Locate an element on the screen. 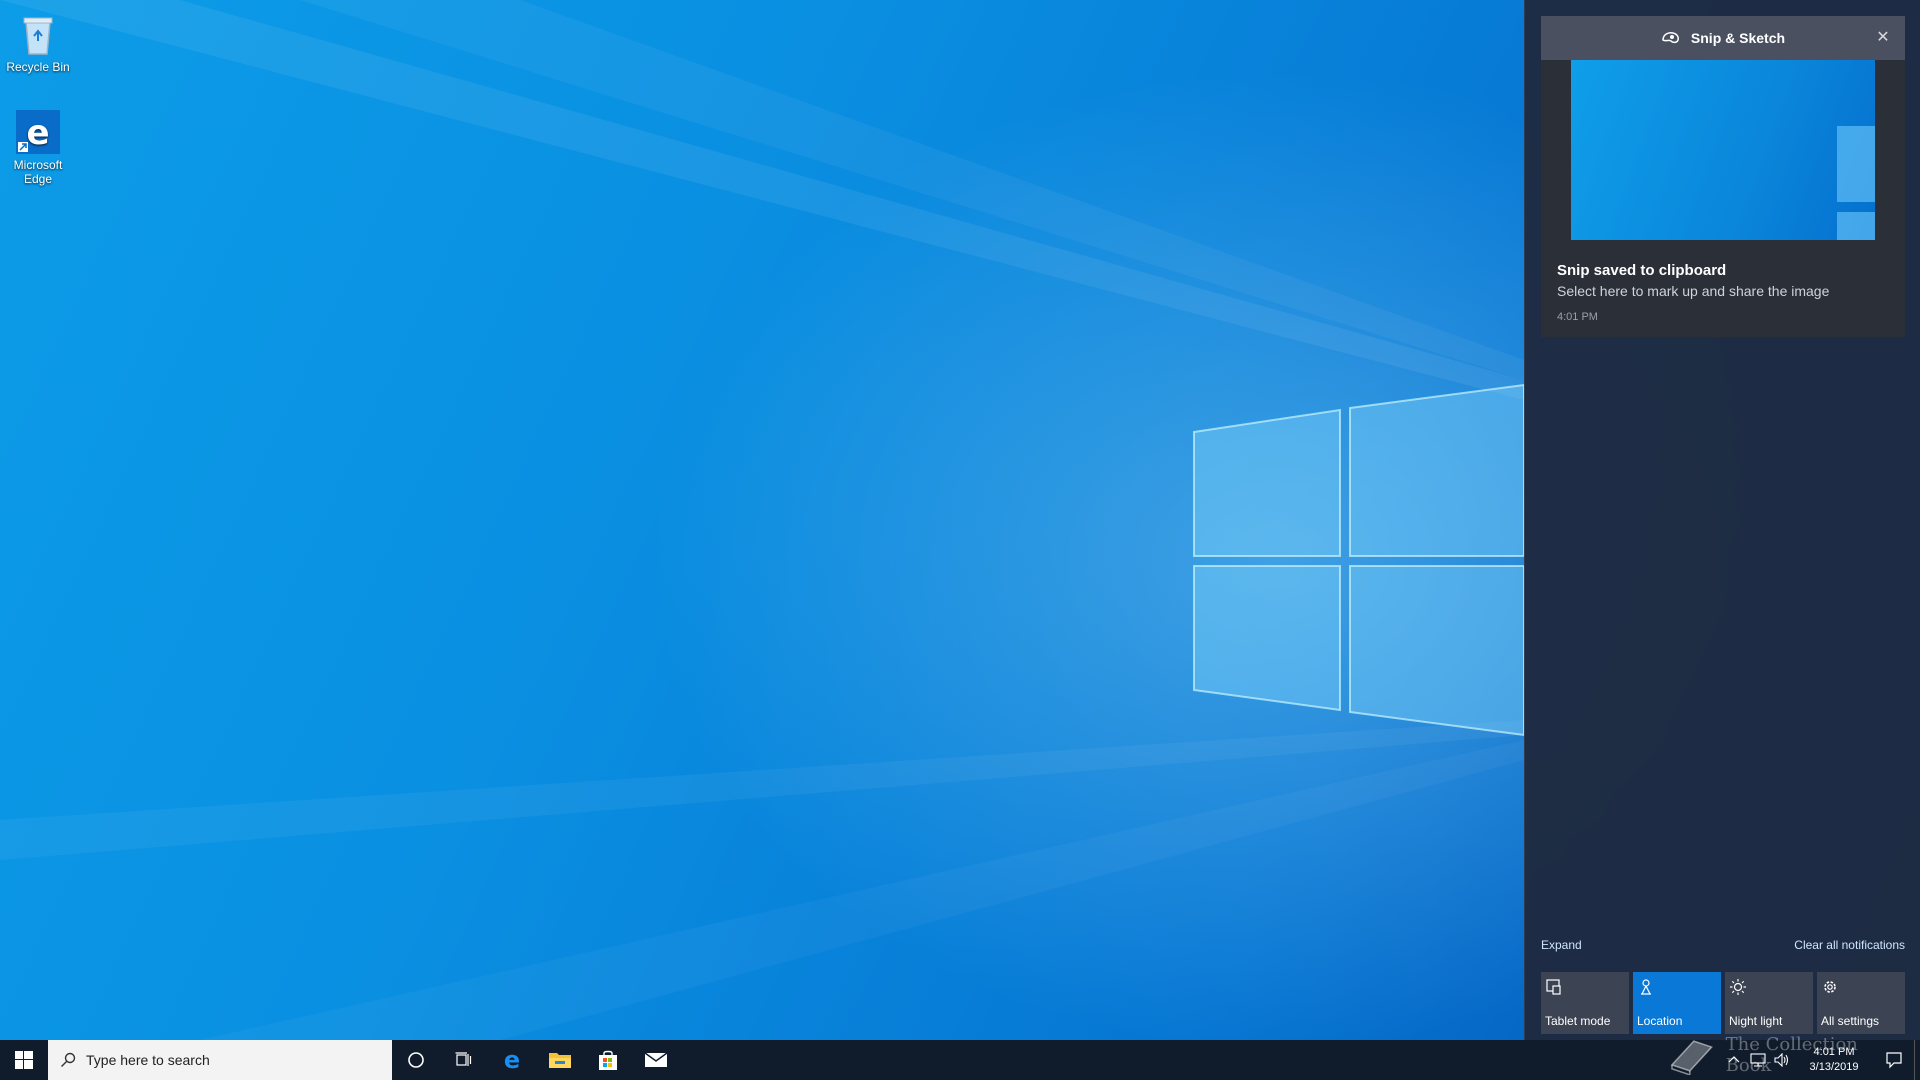 This screenshot has height=1080, width=1920. expand-link: Expand is located at coordinates (1561, 947).